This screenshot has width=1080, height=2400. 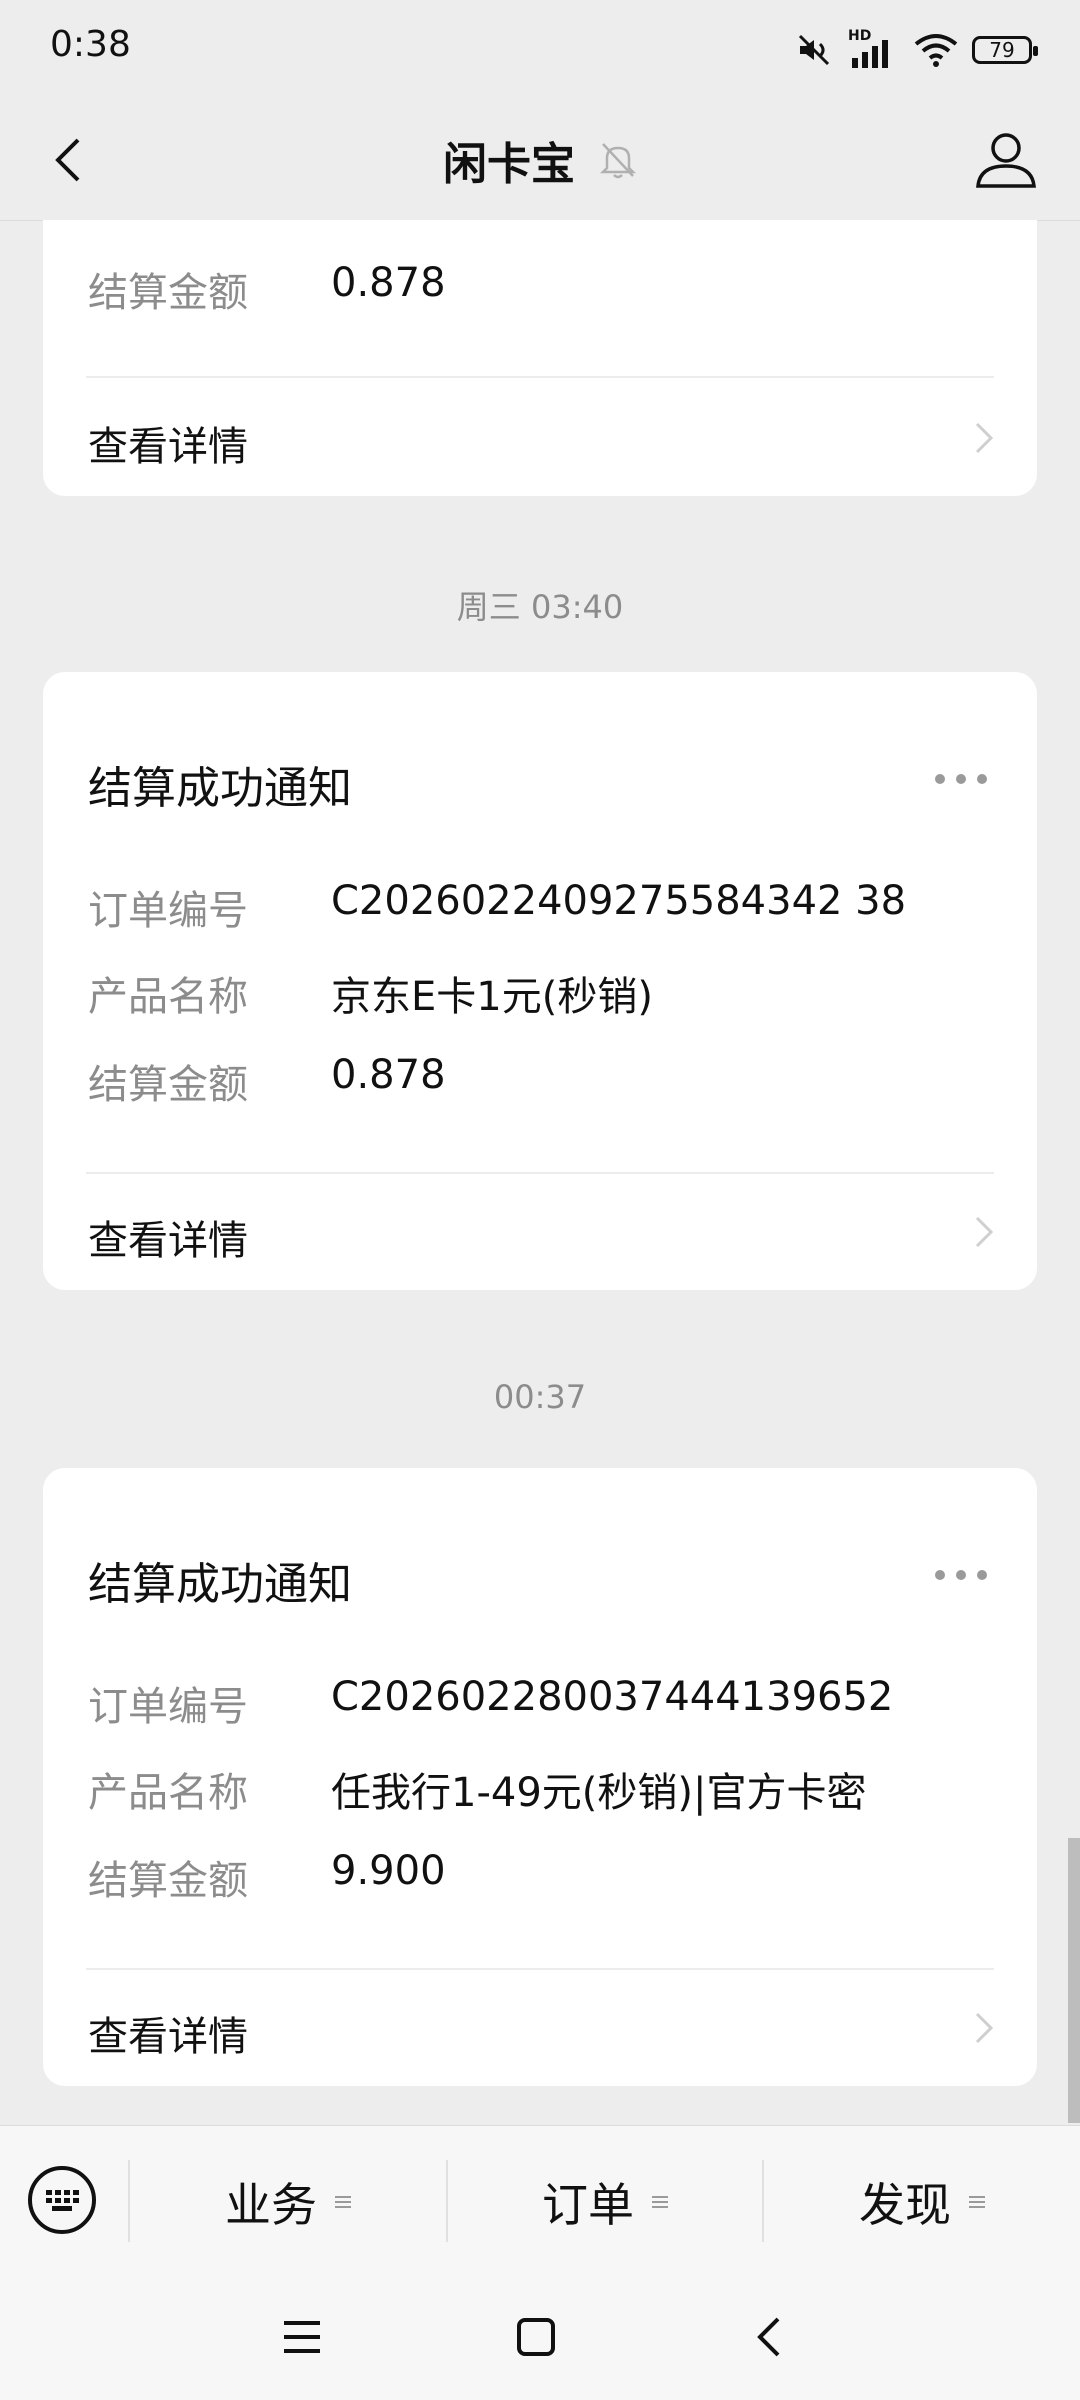 I want to click on page-title: 闲卡宝, so click(x=509, y=164).